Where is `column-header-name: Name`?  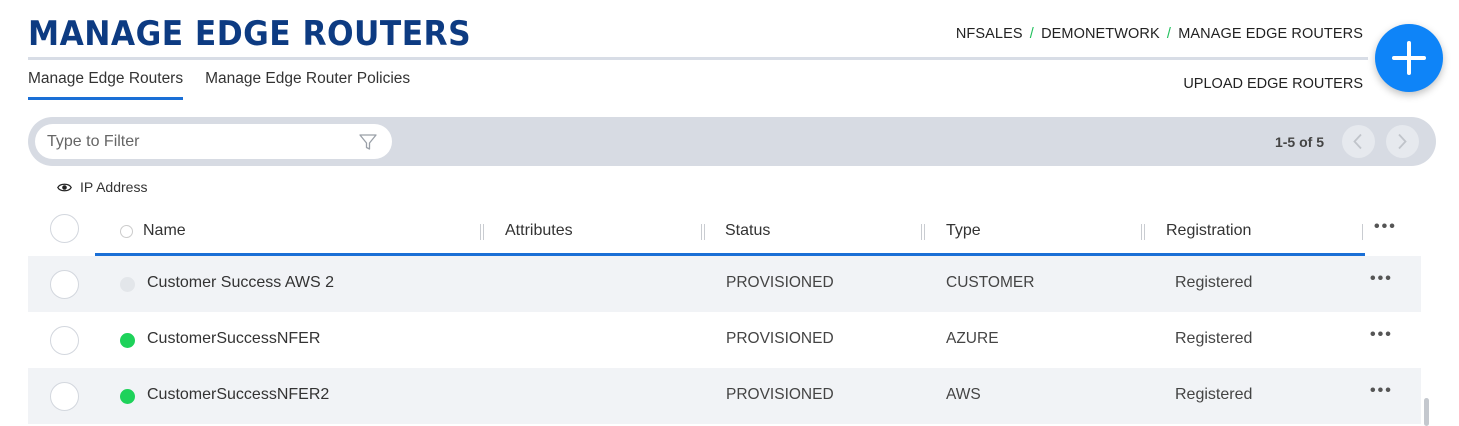
column-header-name: Name is located at coordinates (164, 231).